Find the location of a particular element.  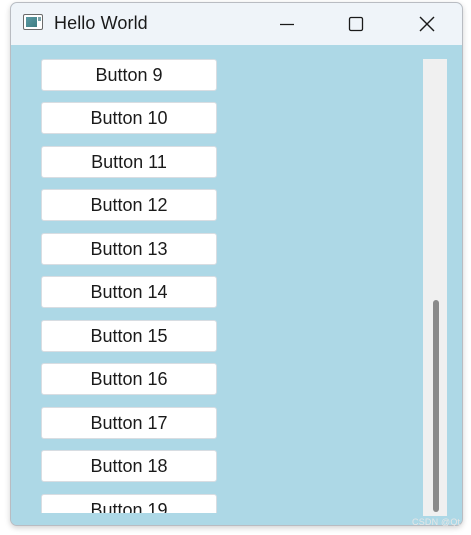

close-icon is located at coordinates (427, 24).